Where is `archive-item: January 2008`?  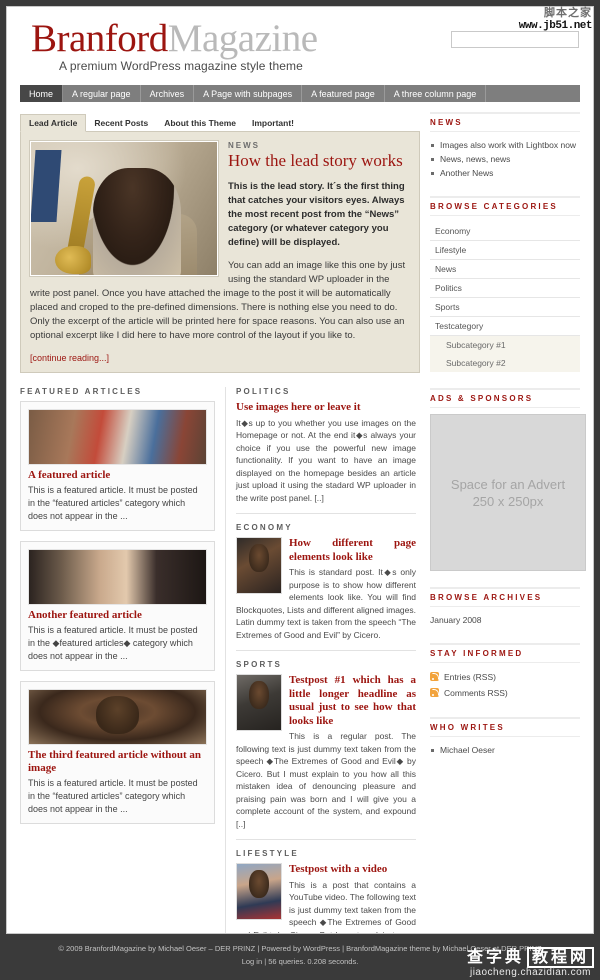 archive-item: January 2008 is located at coordinates (505, 620).